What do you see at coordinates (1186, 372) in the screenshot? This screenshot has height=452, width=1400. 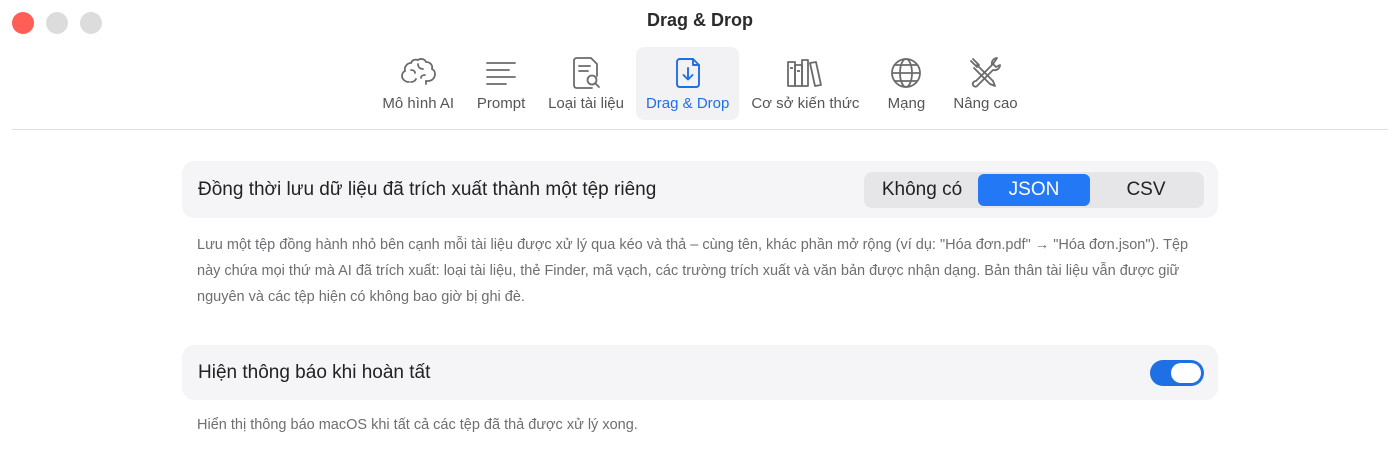 I see `toggle-knob` at bounding box center [1186, 372].